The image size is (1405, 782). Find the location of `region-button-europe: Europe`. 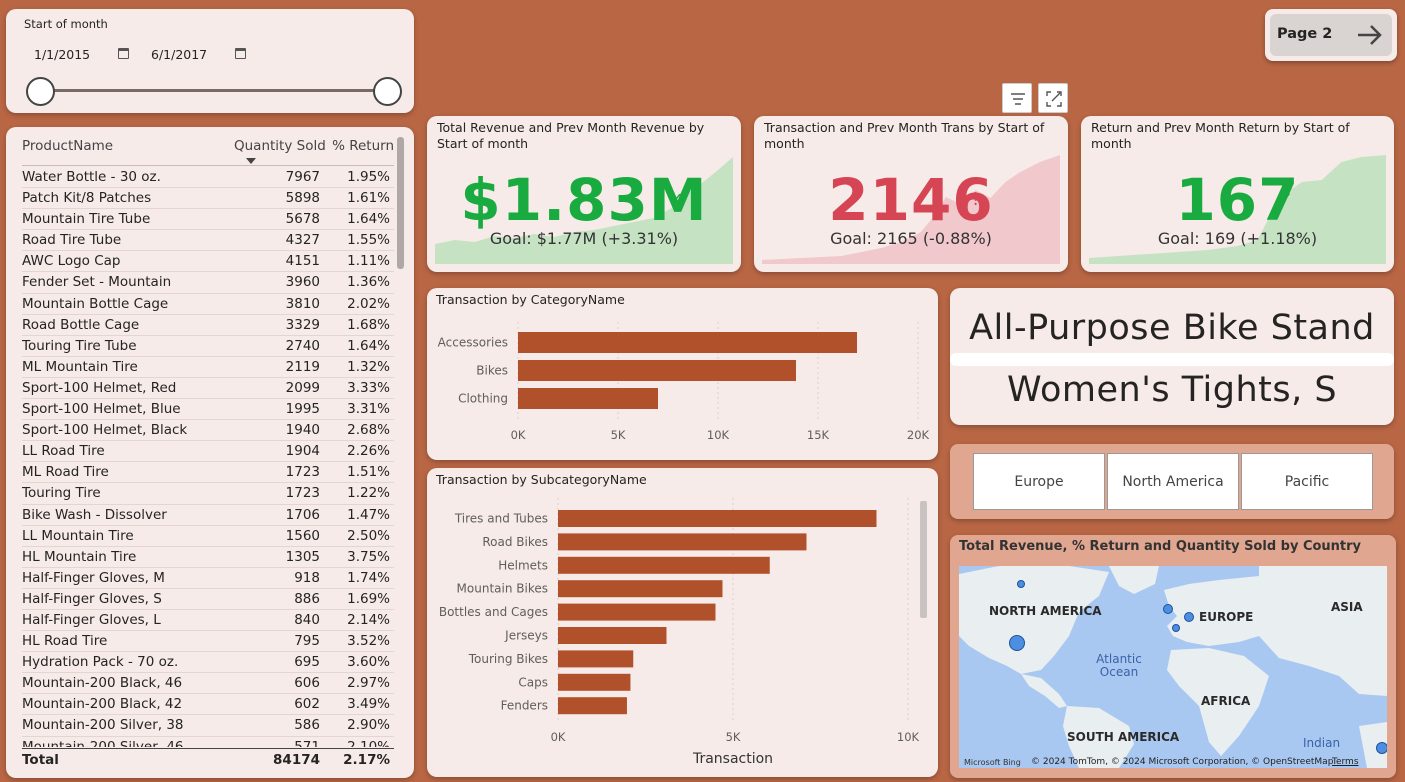

region-button-europe: Europe is located at coordinates (1039, 481).